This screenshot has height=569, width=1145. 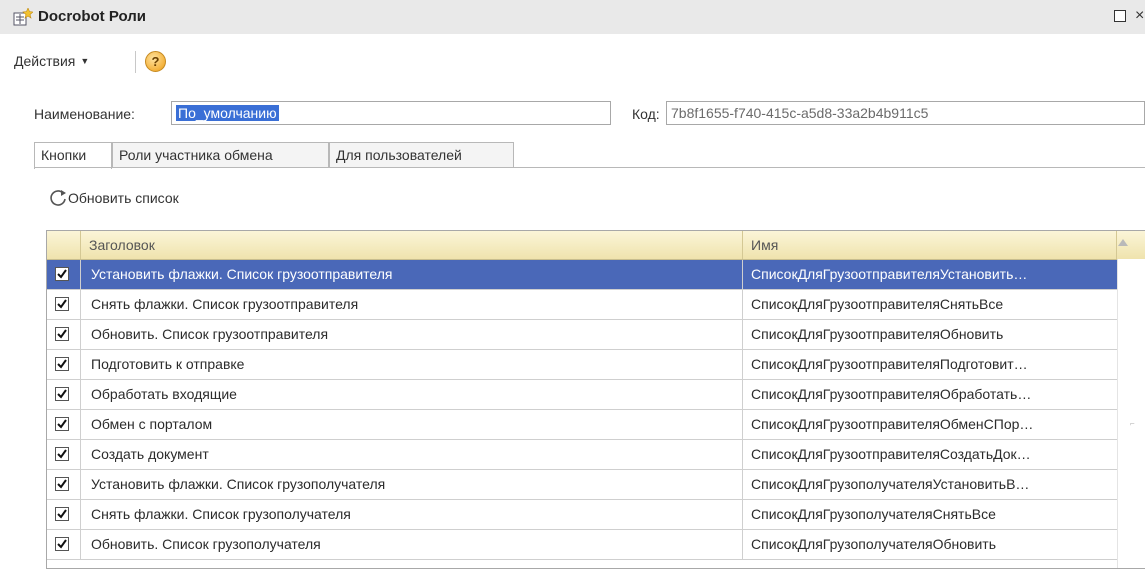 I want to click on row-name: СписокДляГрузополучателяСнятьВсе, so click(x=873, y=514).